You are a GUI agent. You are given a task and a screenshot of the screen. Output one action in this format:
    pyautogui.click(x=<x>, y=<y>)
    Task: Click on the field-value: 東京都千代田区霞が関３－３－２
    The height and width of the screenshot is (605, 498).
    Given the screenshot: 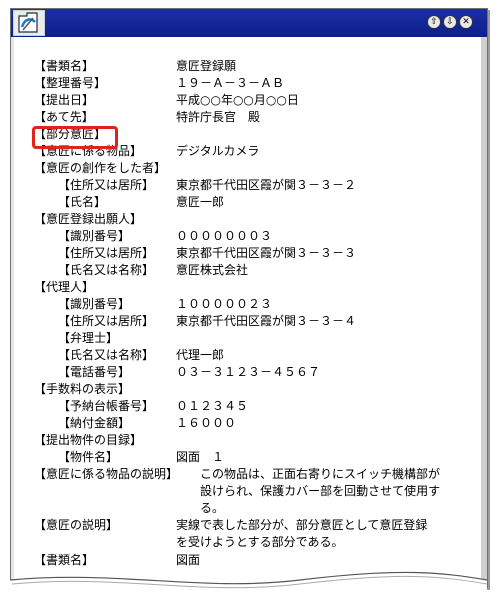 What is the action you would take?
    pyautogui.click(x=266, y=185)
    